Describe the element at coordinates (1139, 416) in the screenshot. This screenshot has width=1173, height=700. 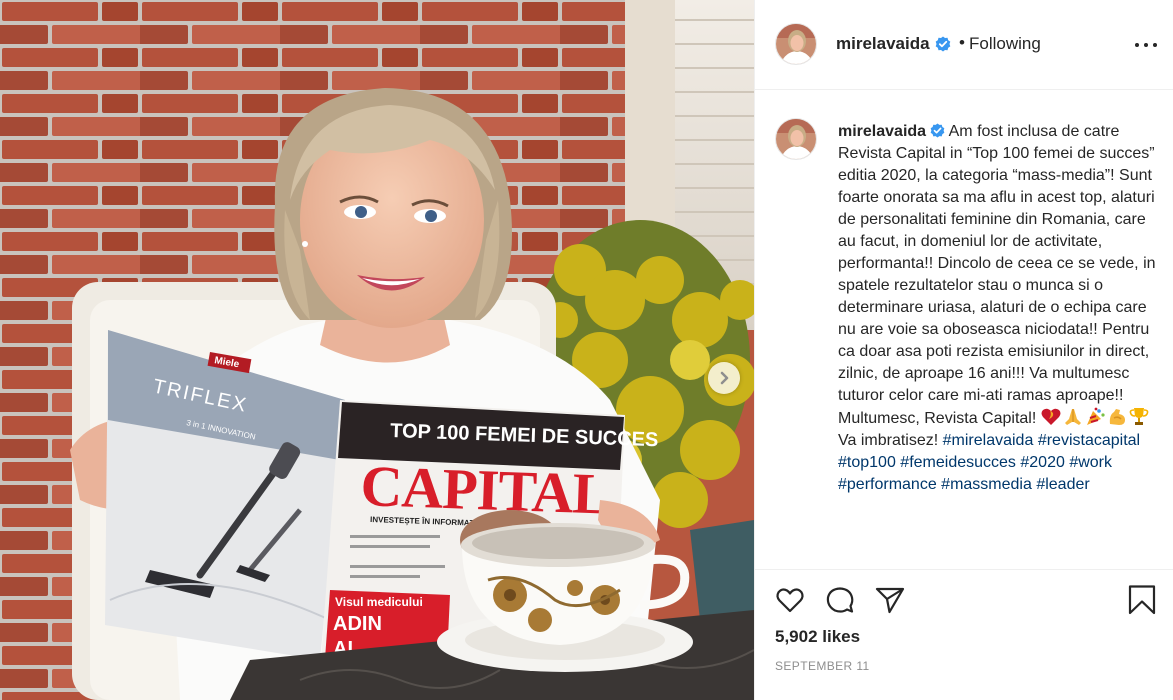
I see `trophy-emoji-icon` at that location.